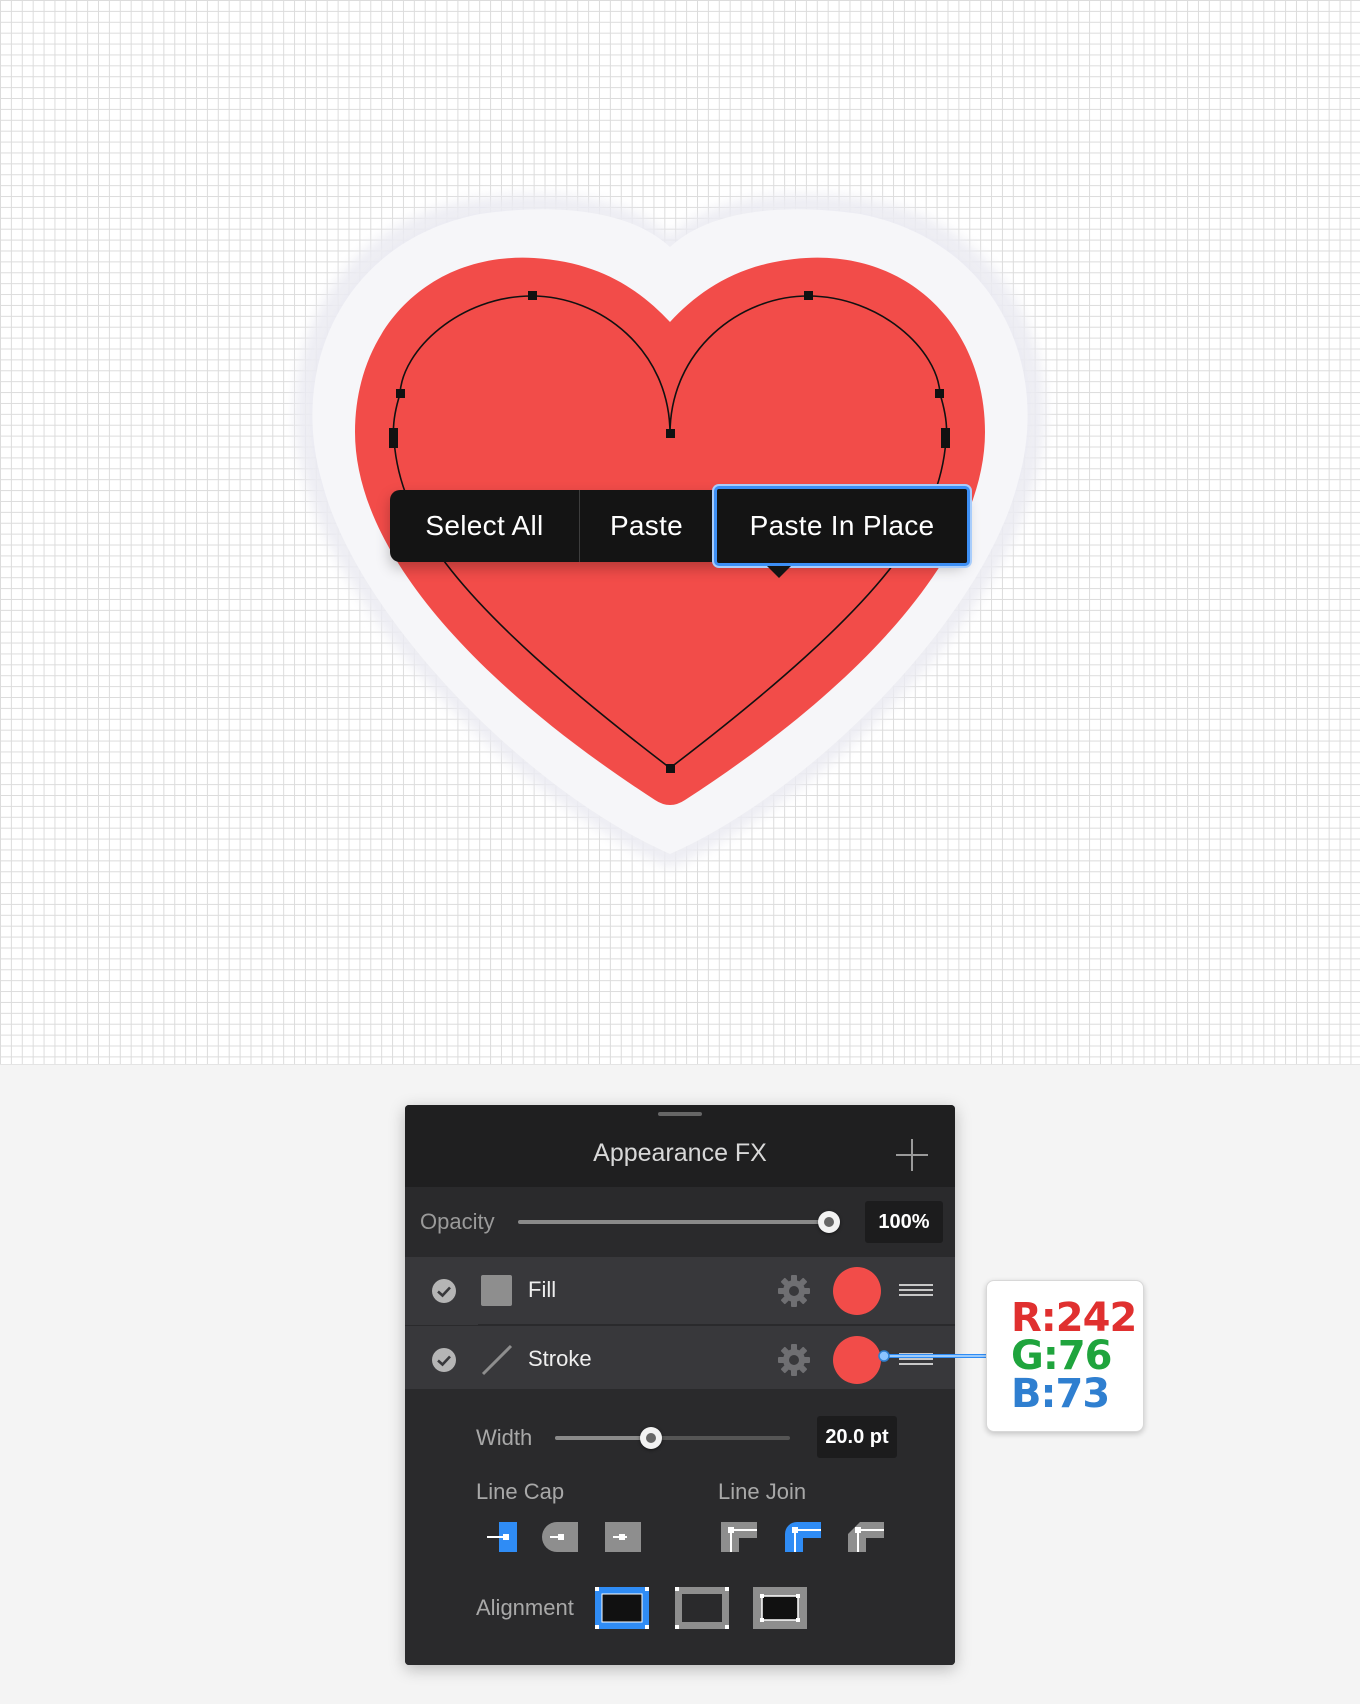 The width and height of the screenshot is (1360, 1704). Describe the element at coordinates (1065, 1356) in the screenshot. I see `rgb-value-callout: R:242 G:76 B:73` at that location.